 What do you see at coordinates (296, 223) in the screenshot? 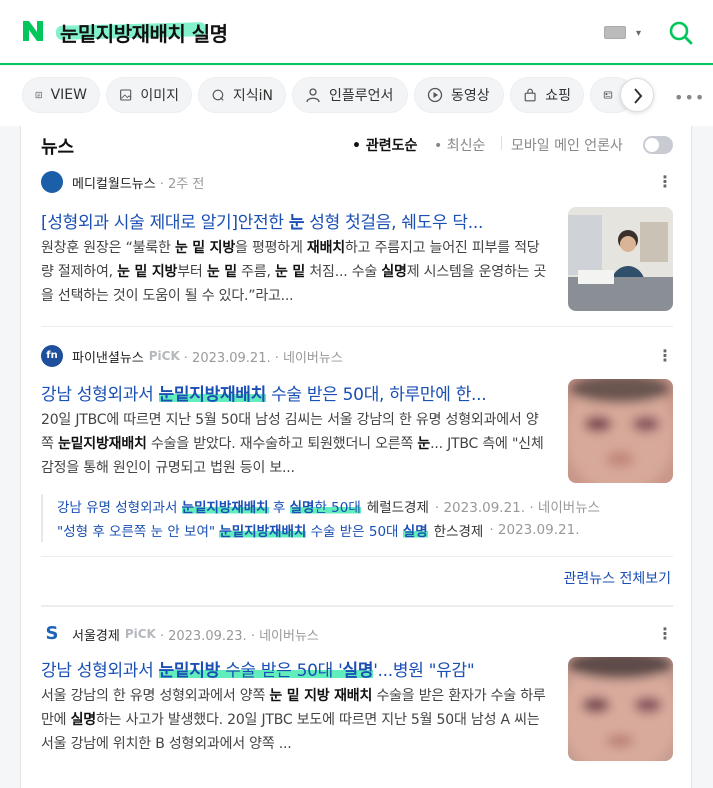
I see `title-keyword: 눈` at bounding box center [296, 223].